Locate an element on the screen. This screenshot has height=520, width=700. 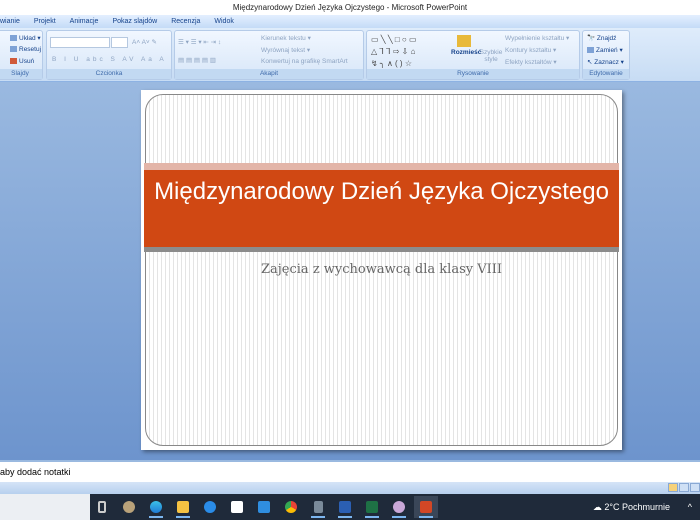
app-blue-icon is located at coordinates (210, 507).